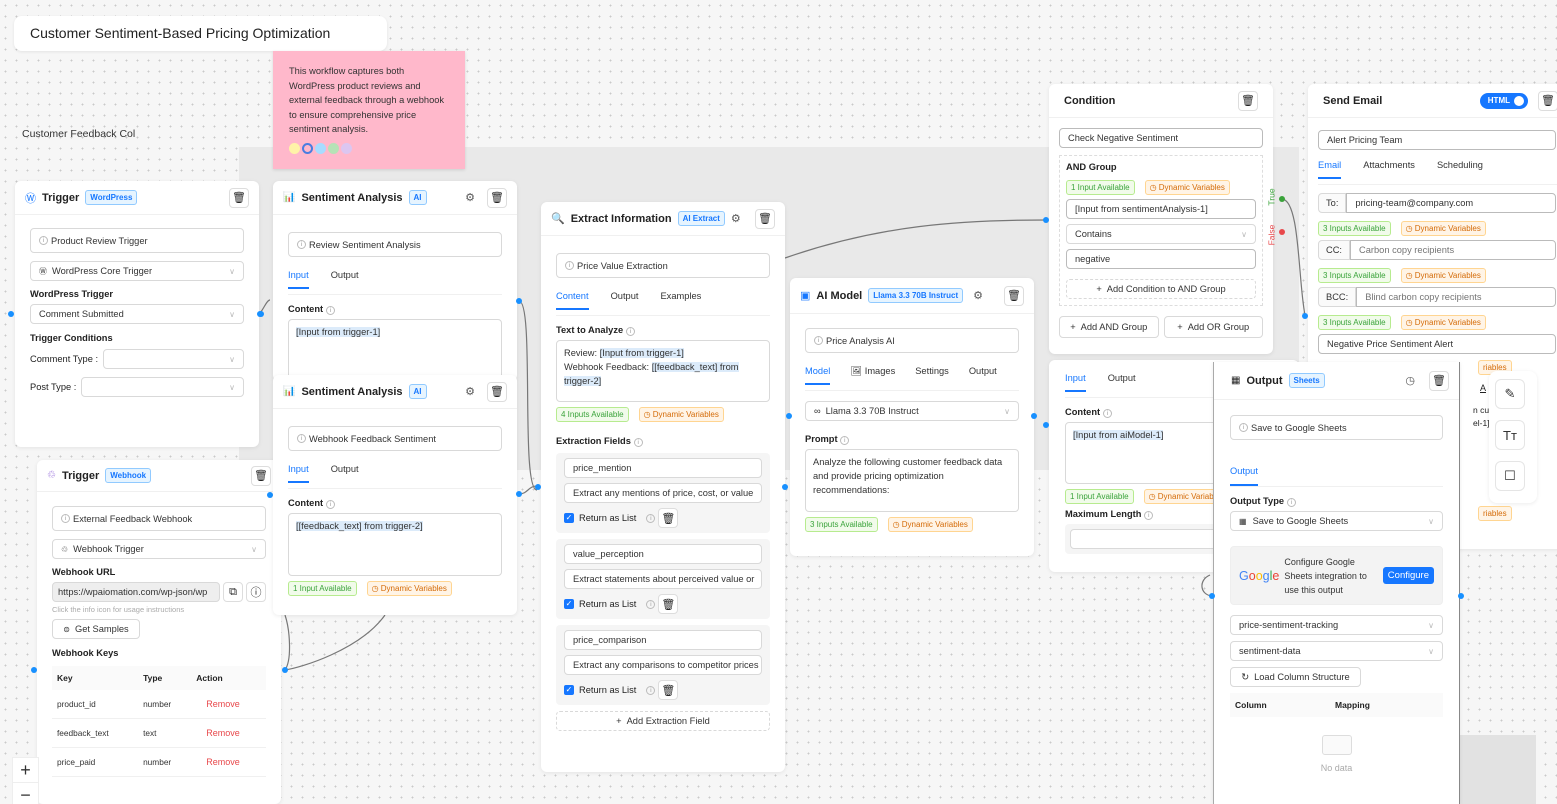 This screenshot has height=804, width=1557. I want to click on post-type-select: ∨, so click(162, 387).